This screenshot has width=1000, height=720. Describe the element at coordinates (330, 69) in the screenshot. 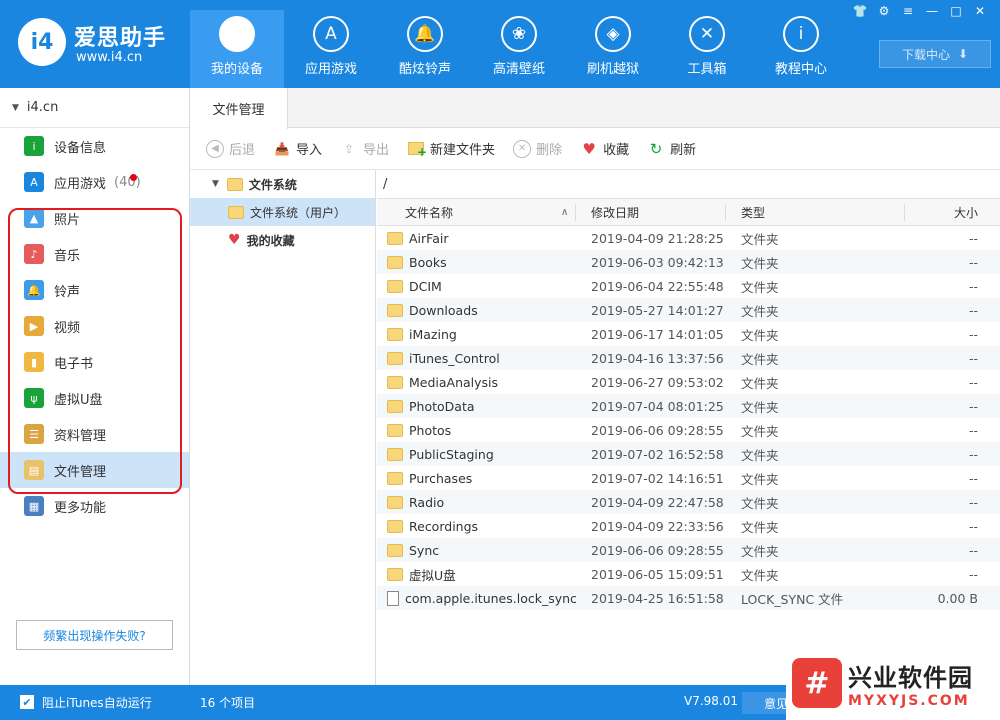

I see `nav-item-label: 应用游戏` at that location.